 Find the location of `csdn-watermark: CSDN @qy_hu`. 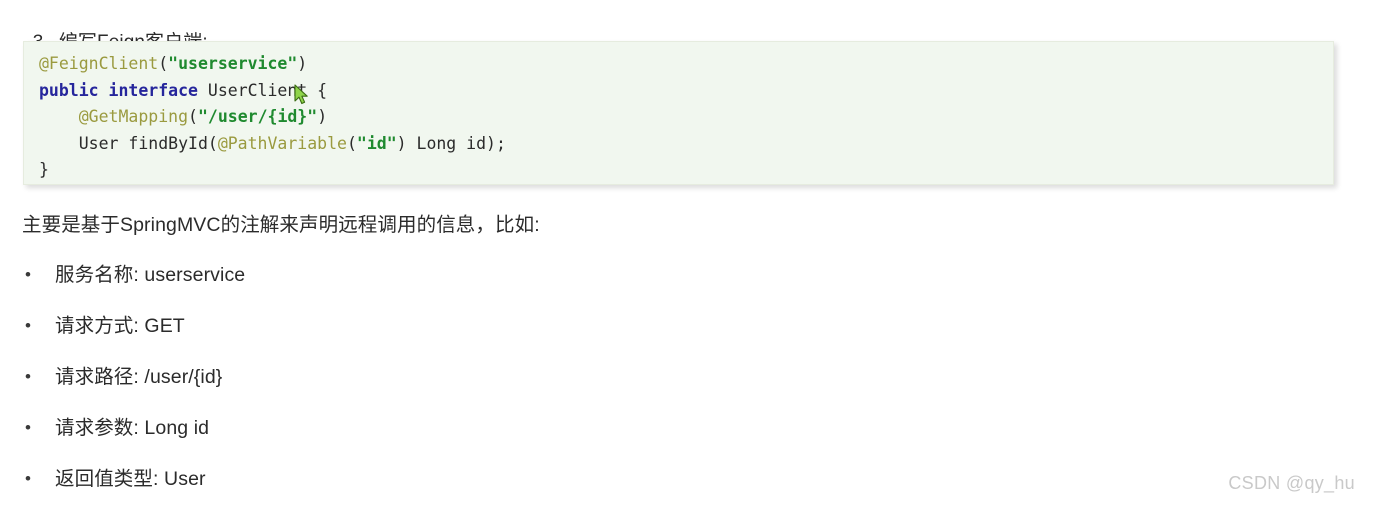

csdn-watermark: CSDN @qy_hu is located at coordinates (1291, 483).